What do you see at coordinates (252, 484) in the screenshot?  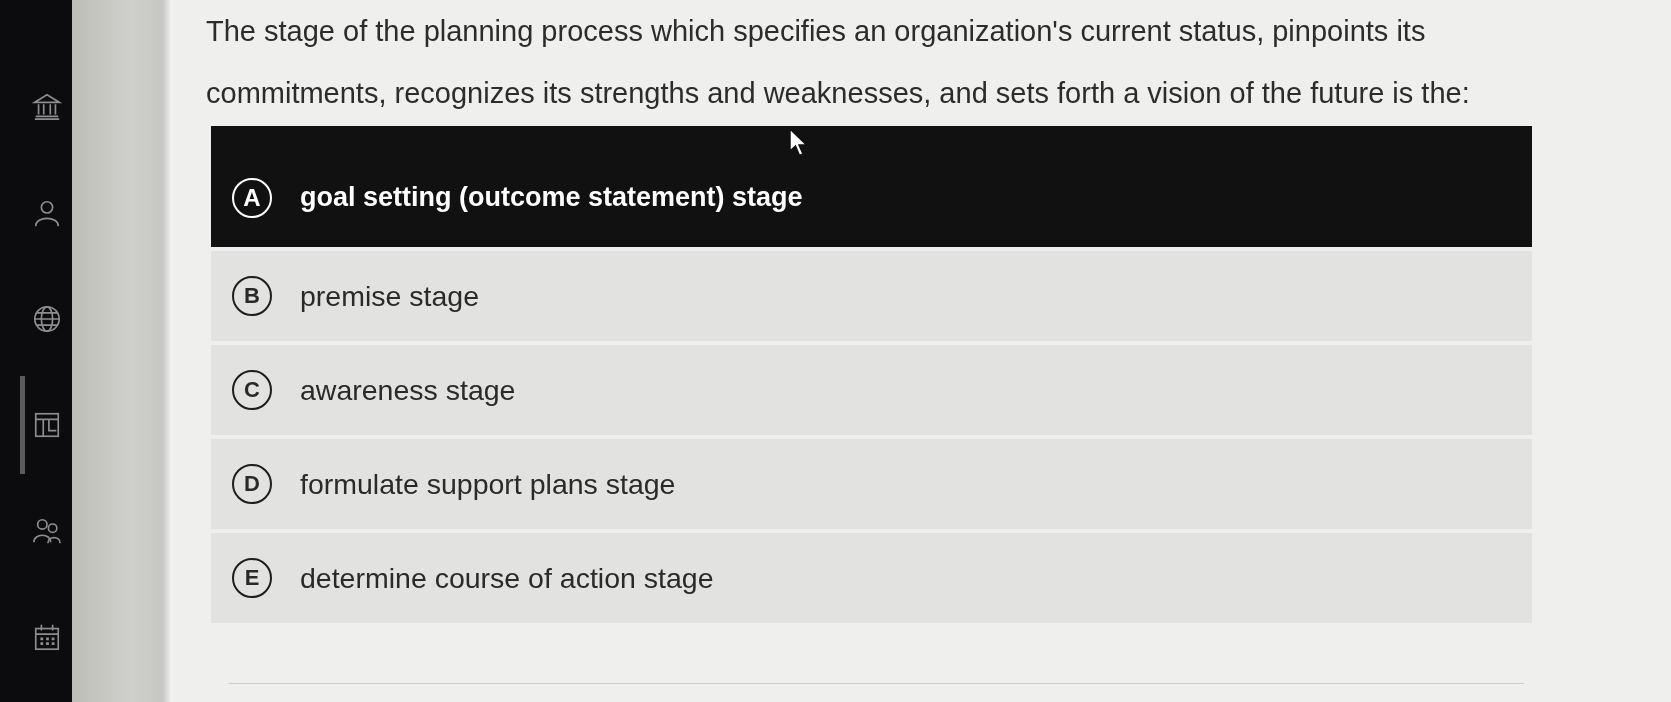 I see `option-letter: D` at bounding box center [252, 484].